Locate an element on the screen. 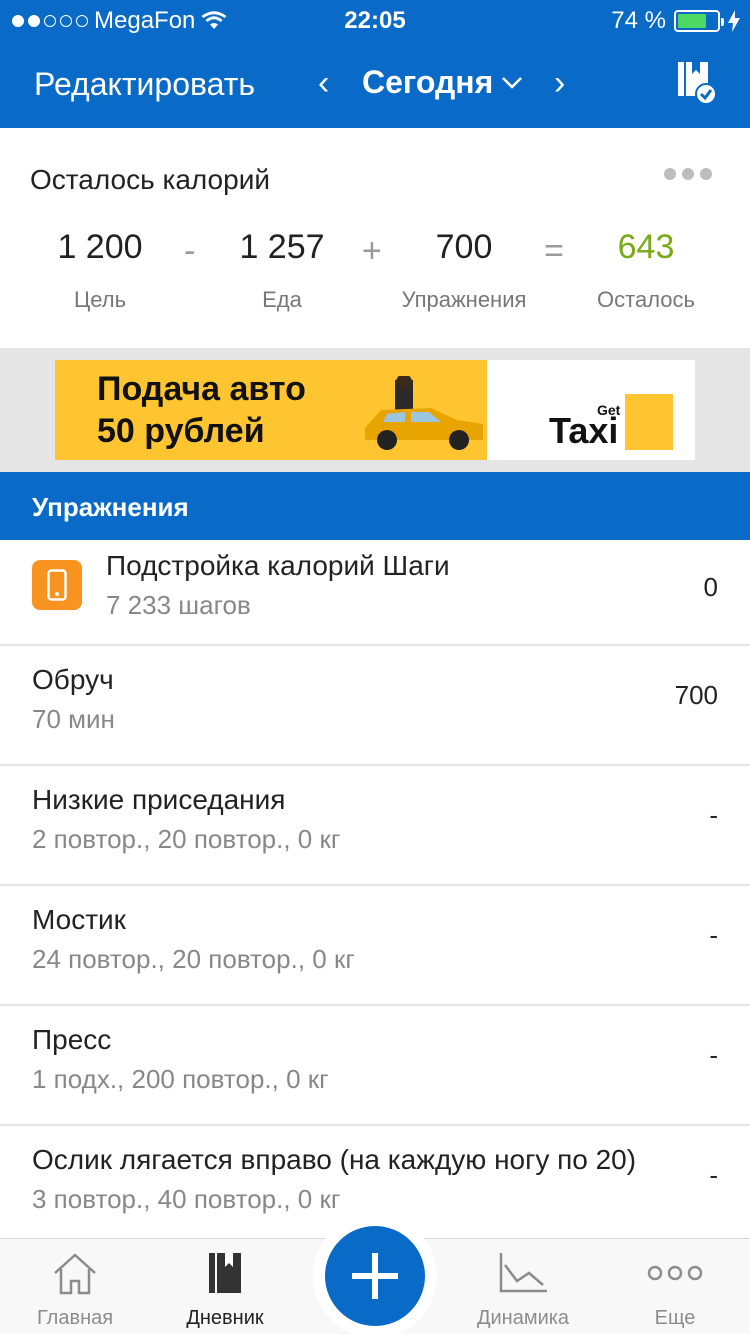 Image resolution: width=750 pixels, height=1334 pixels. calories-heading: Осталось калорий is located at coordinates (150, 179).